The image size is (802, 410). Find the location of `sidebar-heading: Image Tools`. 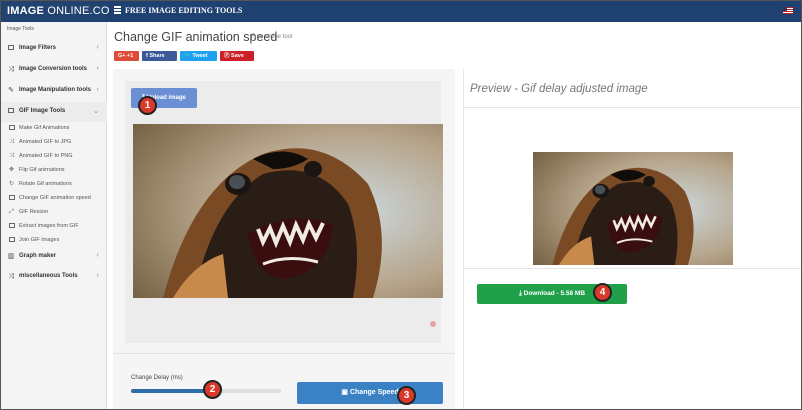

sidebar-heading: Image Tools is located at coordinates (20, 29).